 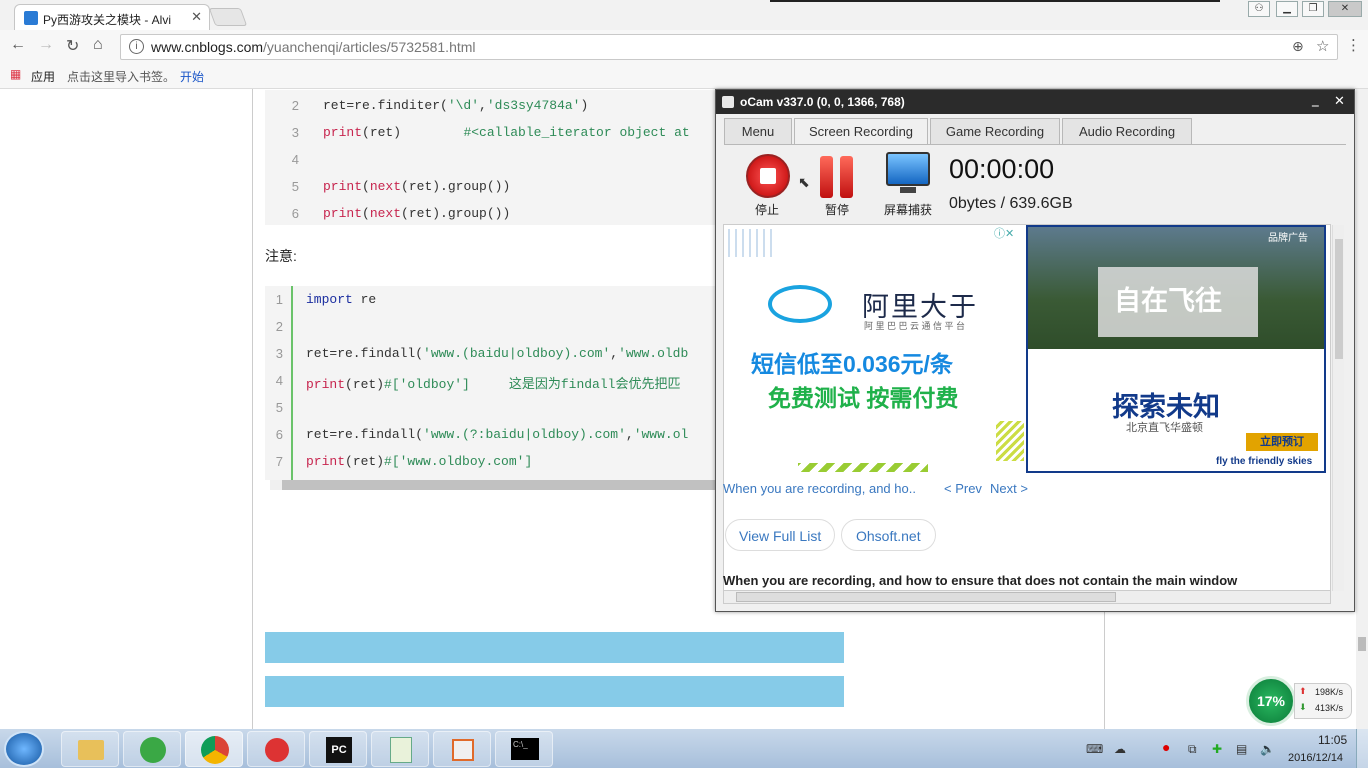 I want to click on ocam-app-icon, so click(x=728, y=102).